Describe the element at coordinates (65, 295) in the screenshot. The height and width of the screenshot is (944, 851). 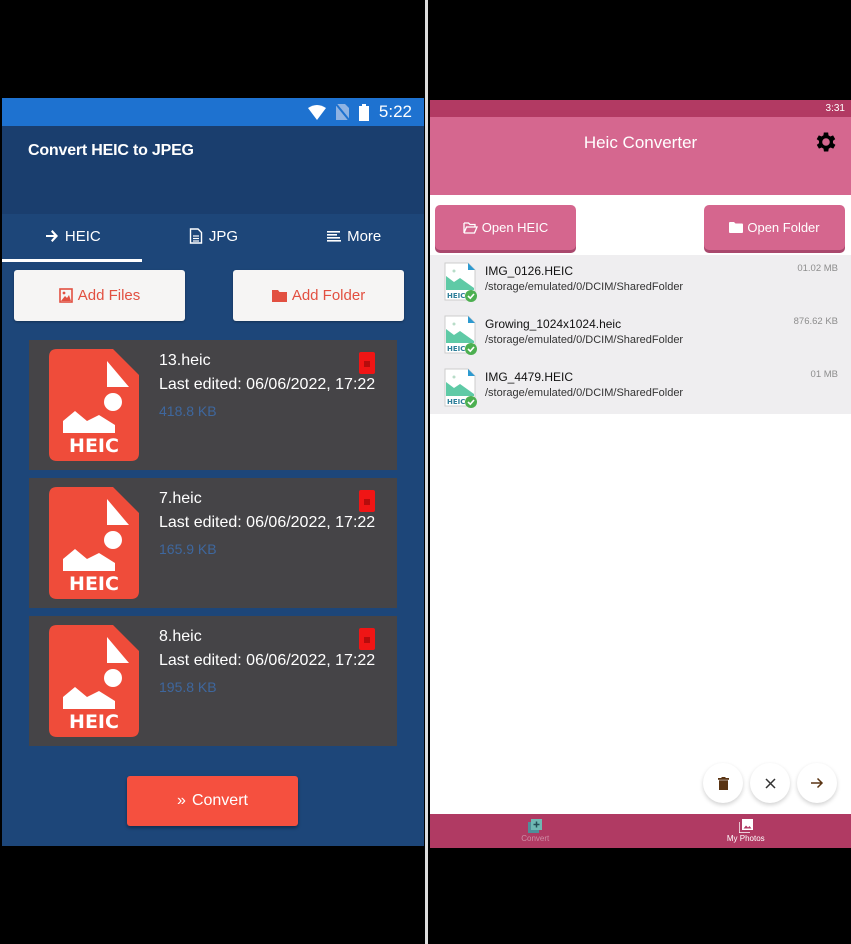
I see `image-file-icon` at that location.